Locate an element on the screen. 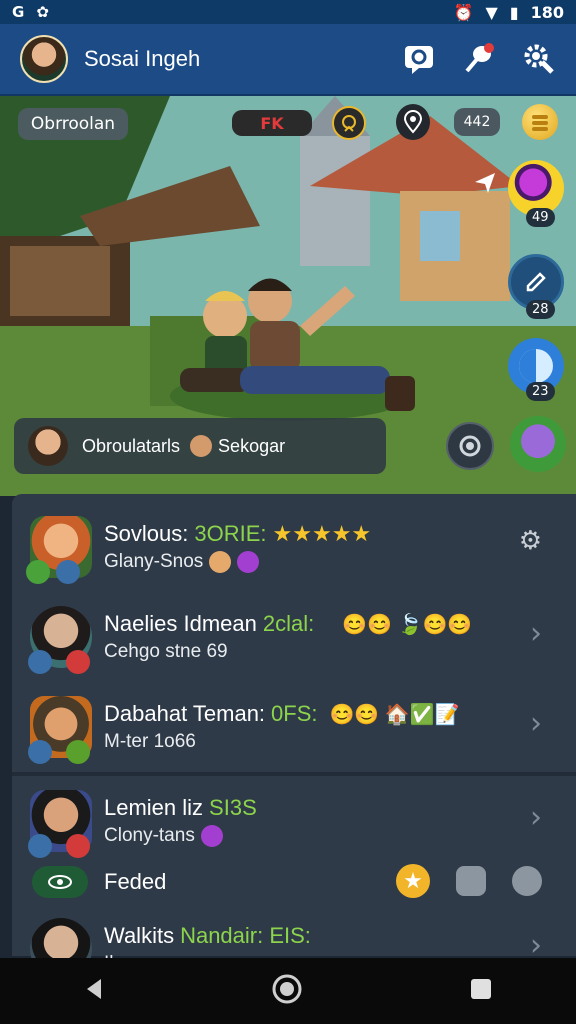 The height and width of the screenshot is (1024, 576). face-icon is located at coordinates (220, 562).